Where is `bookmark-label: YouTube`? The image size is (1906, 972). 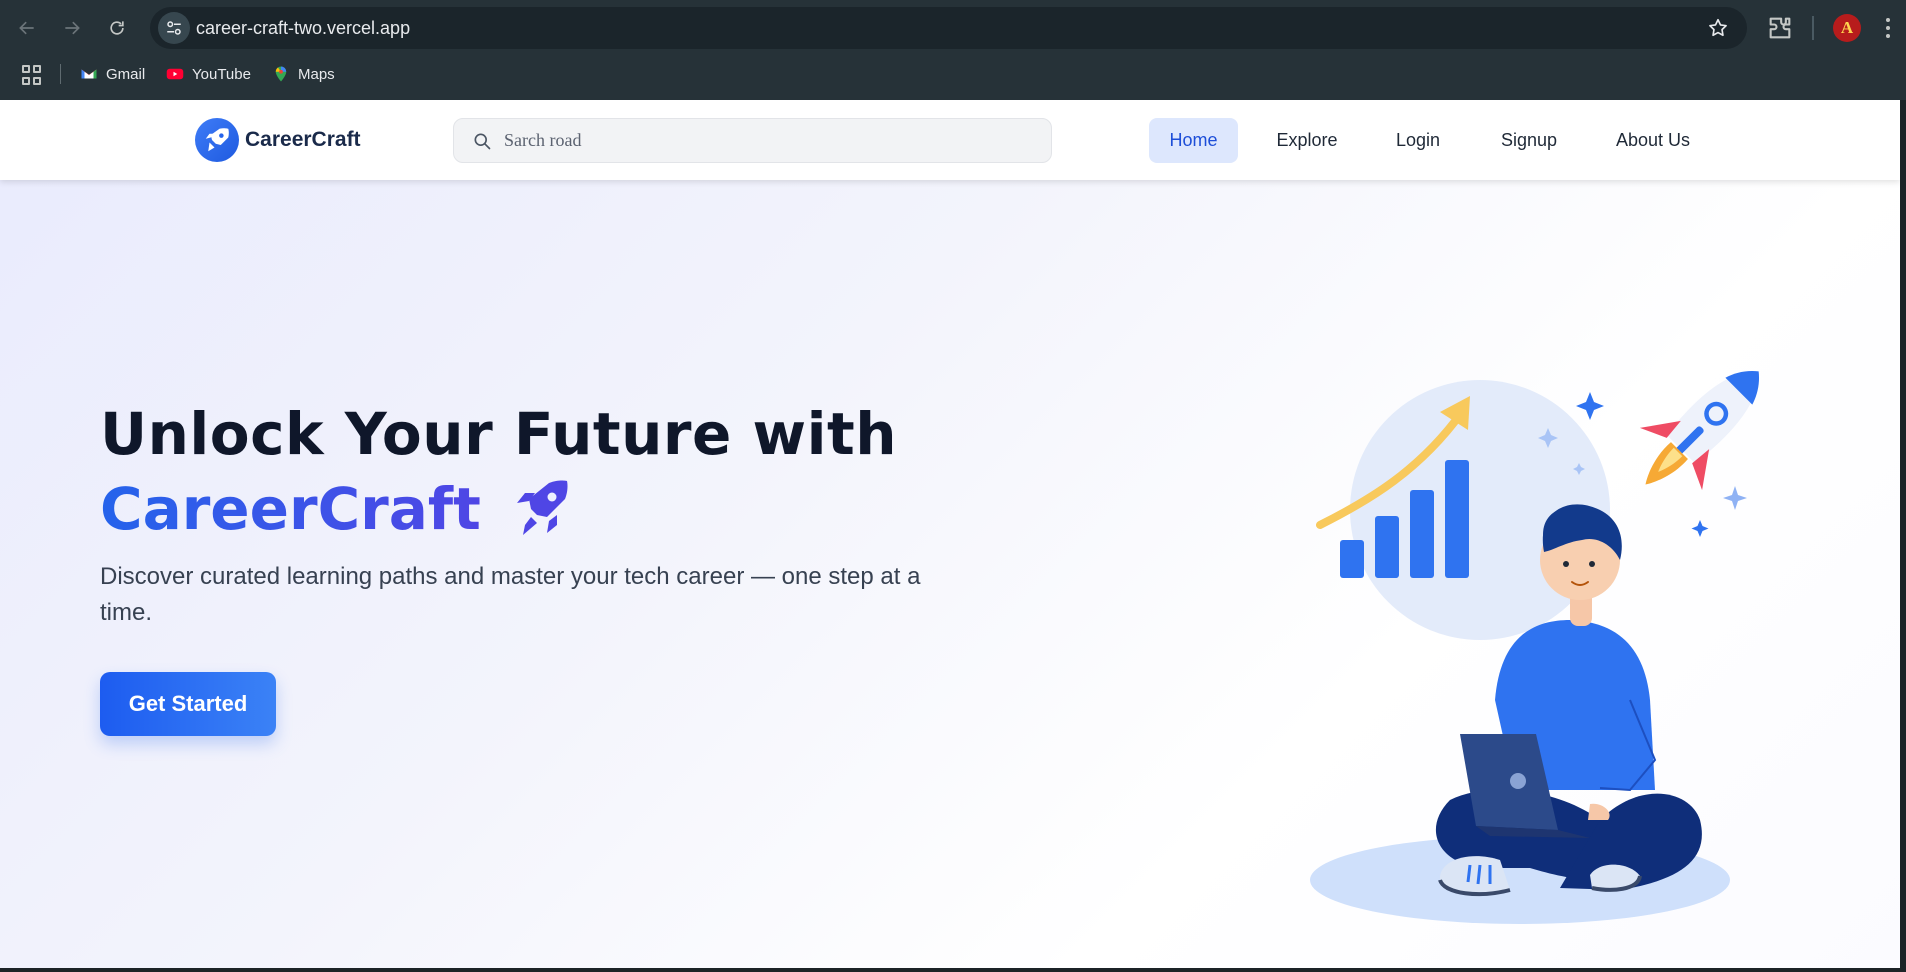
bookmark-label: YouTube is located at coordinates (221, 74).